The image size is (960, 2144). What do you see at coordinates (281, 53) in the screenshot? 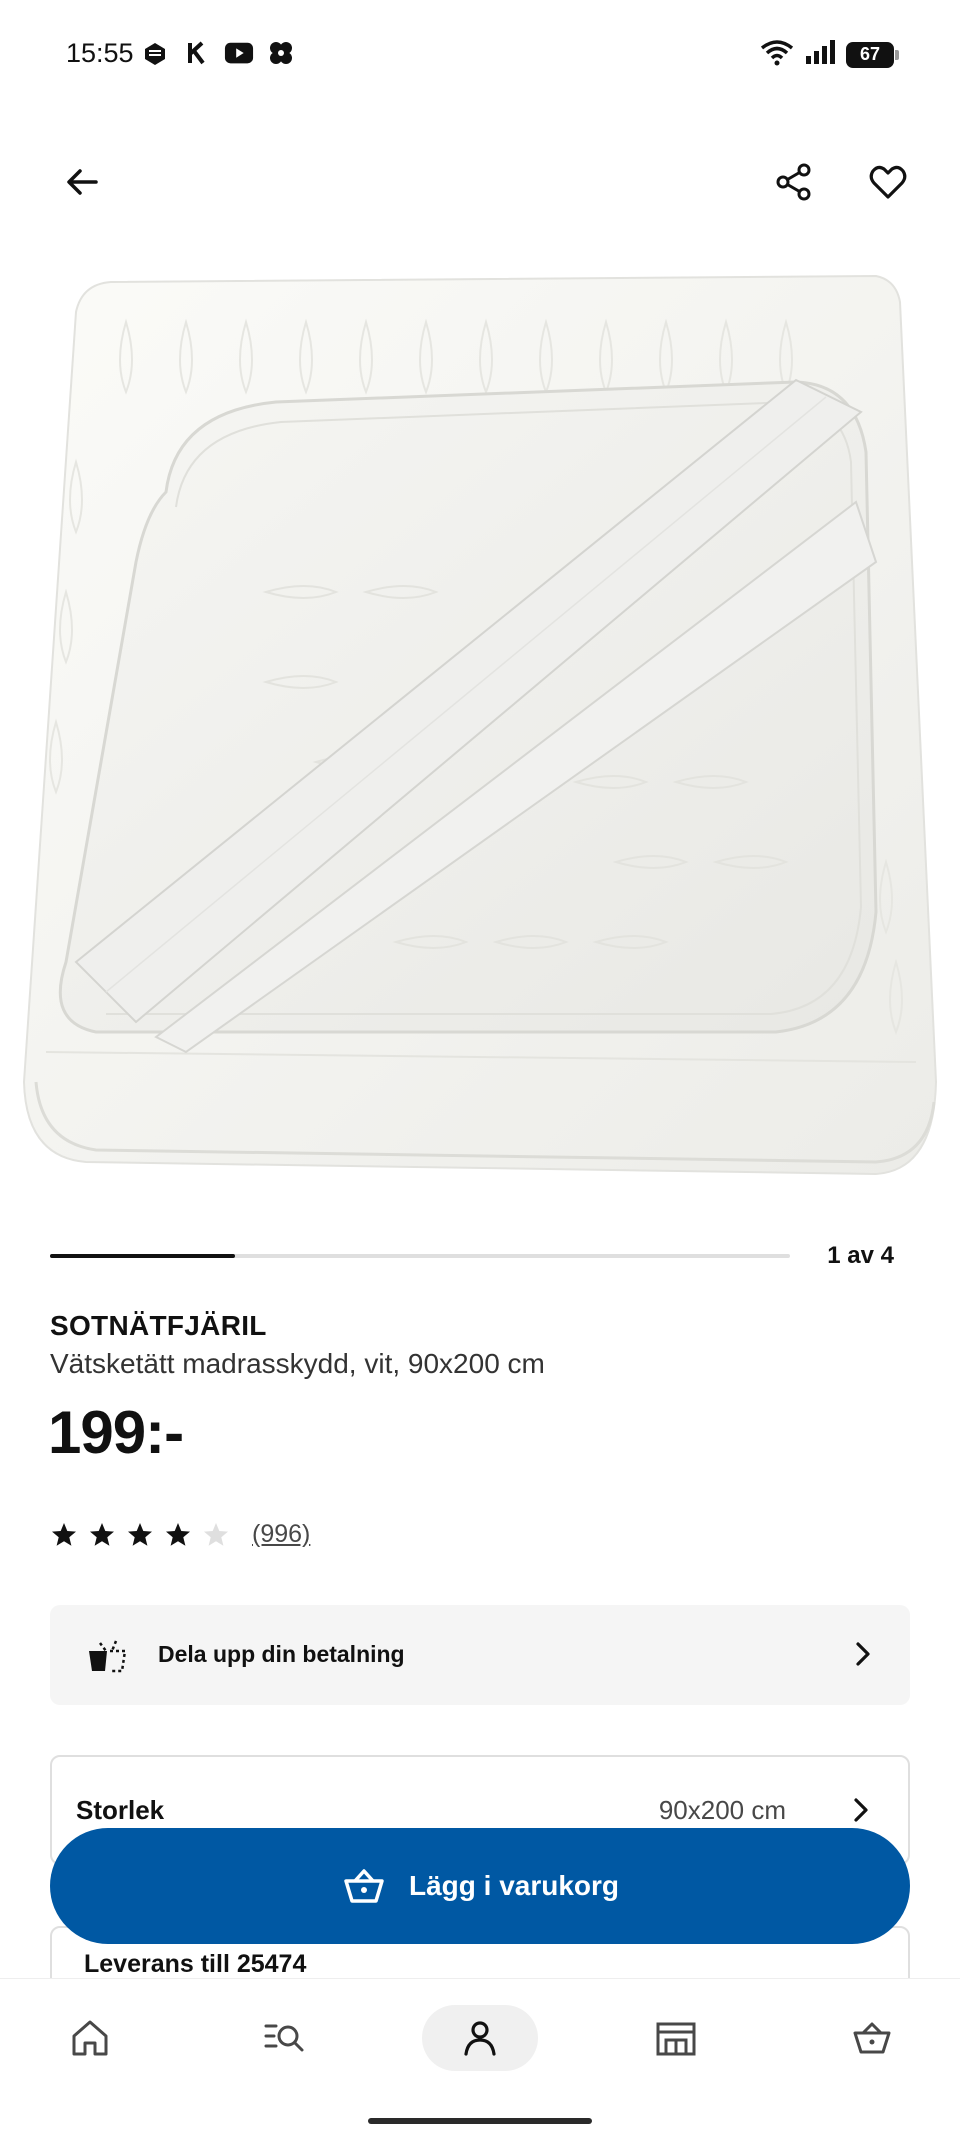
I see `app-flower-icon` at bounding box center [281, 53].